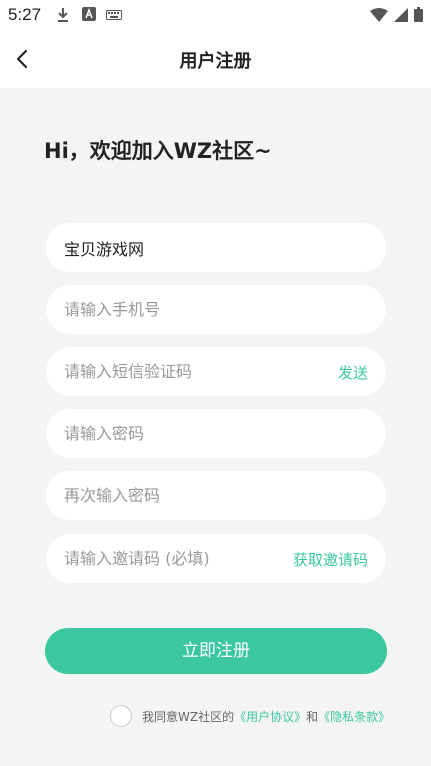 The image size is (431, 766). What do you see at coordinates (354, 716) in the screenshot?
I see `privacy-link: 《隐私条款》` at bounding box center [354, 716].